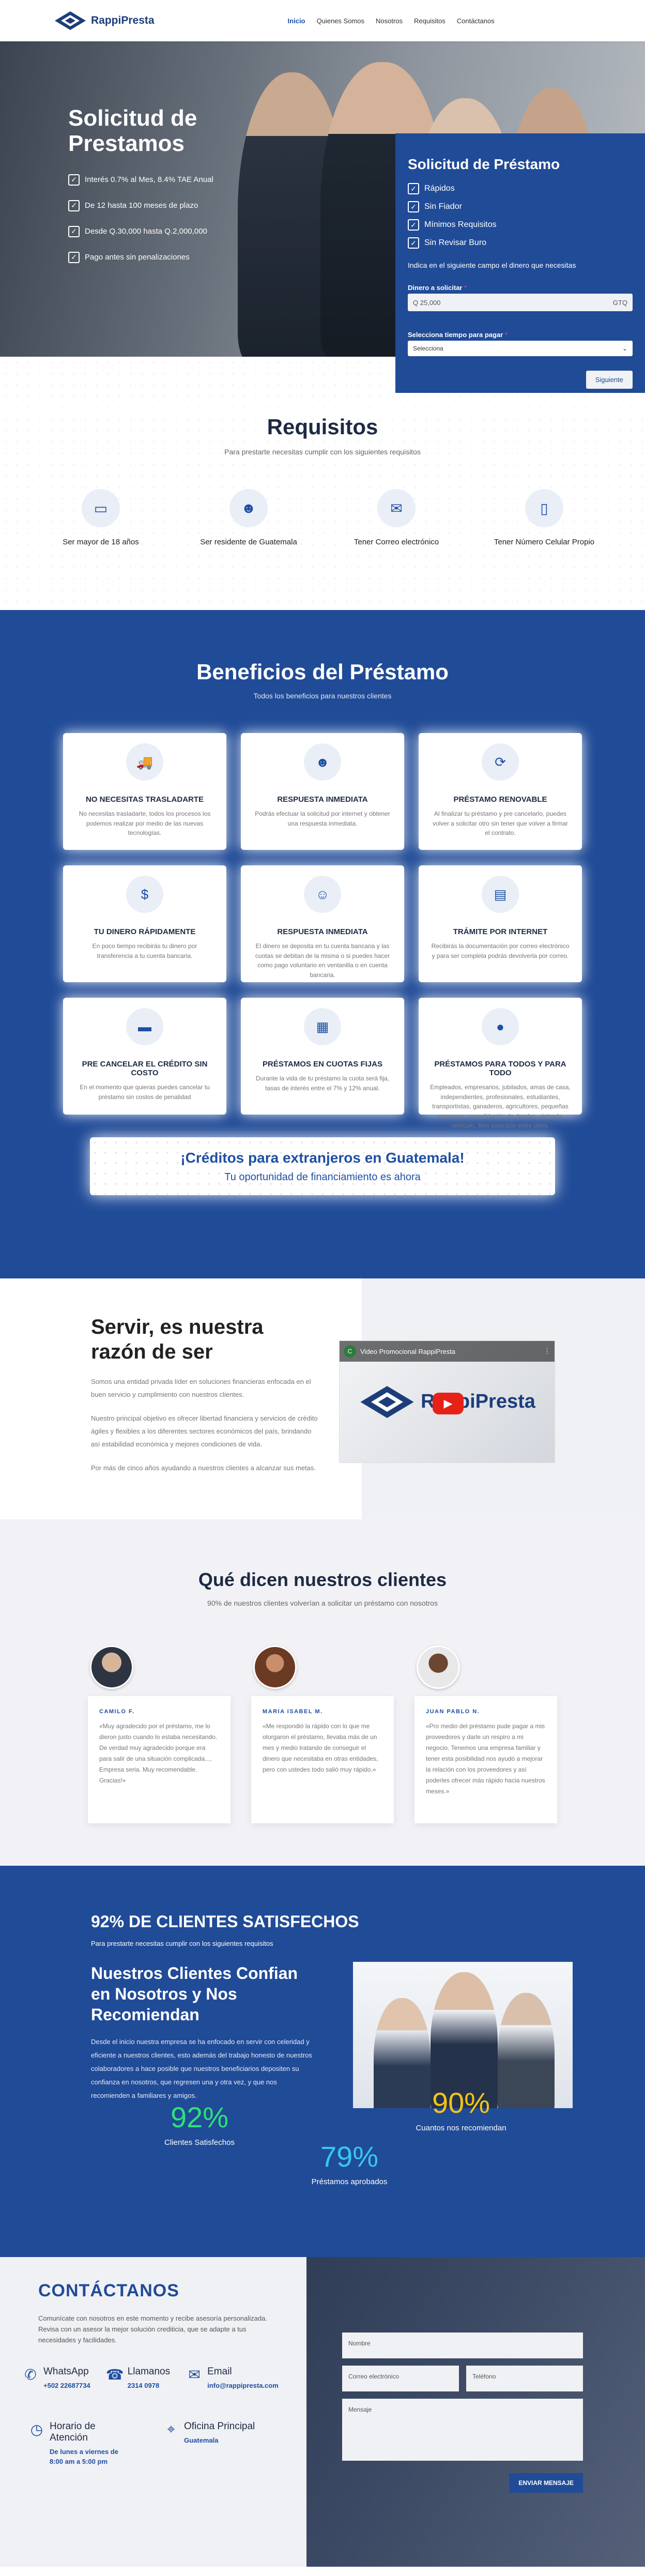 This screenshot has height=2576, width=645. What do you see at coordinates (435, 288) in the screenshot?
I see `amount-label-text: Dinero a solicitar` at bounding box center [435, 288].